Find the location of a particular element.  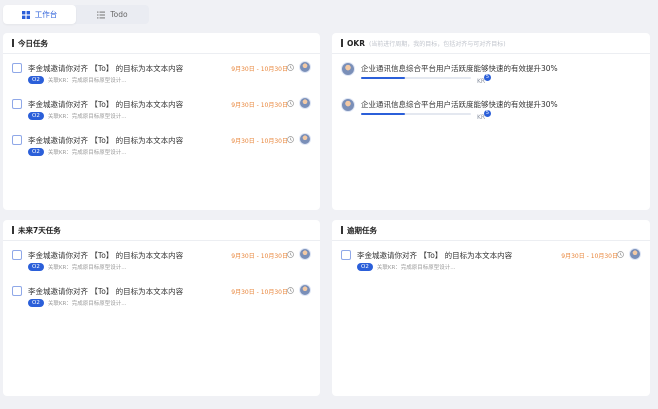

card-header: OKR (当前进行周期，我的目标，包括对齐与可对齐目标) is located at coordinates (491, 43).